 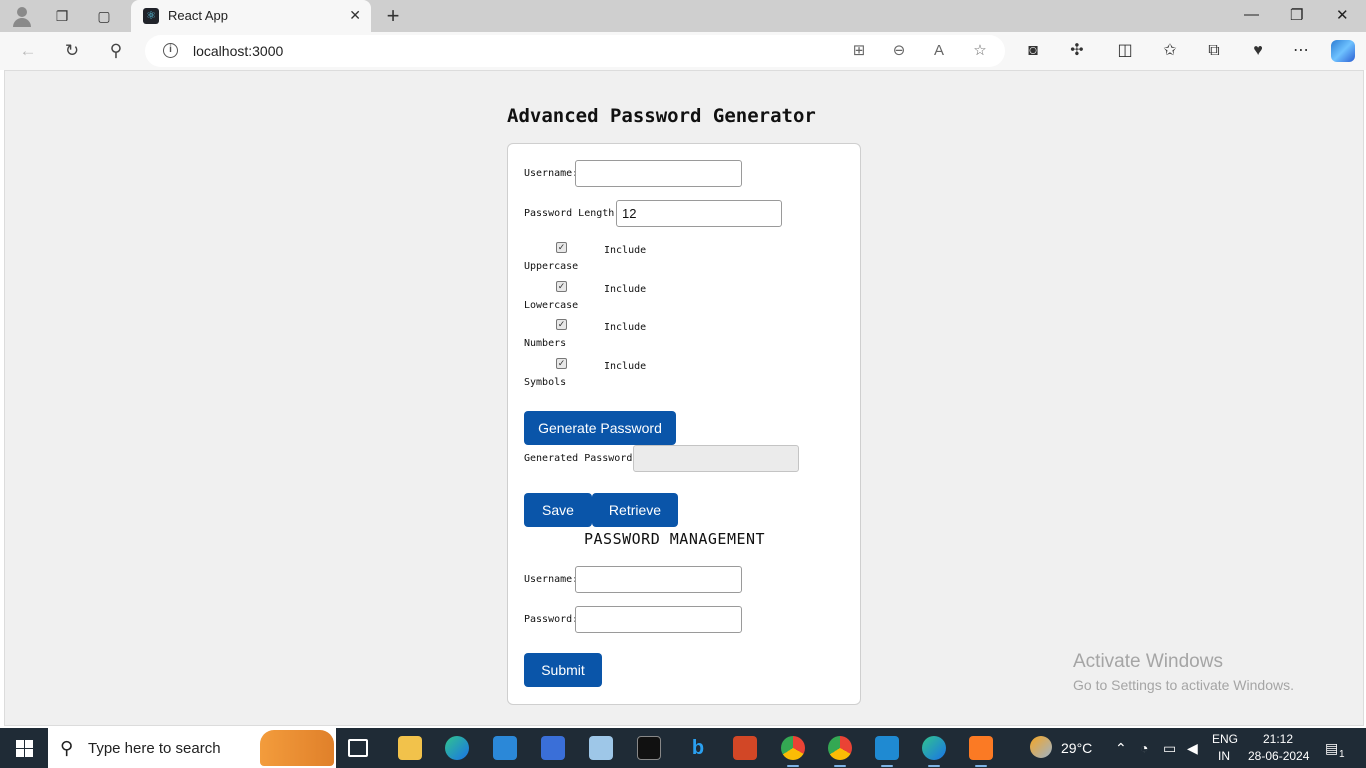 What do you see at coordinates (745, 748) in the screenshot?
I see `powerpoint-icon` at bounding box center [745, 748].